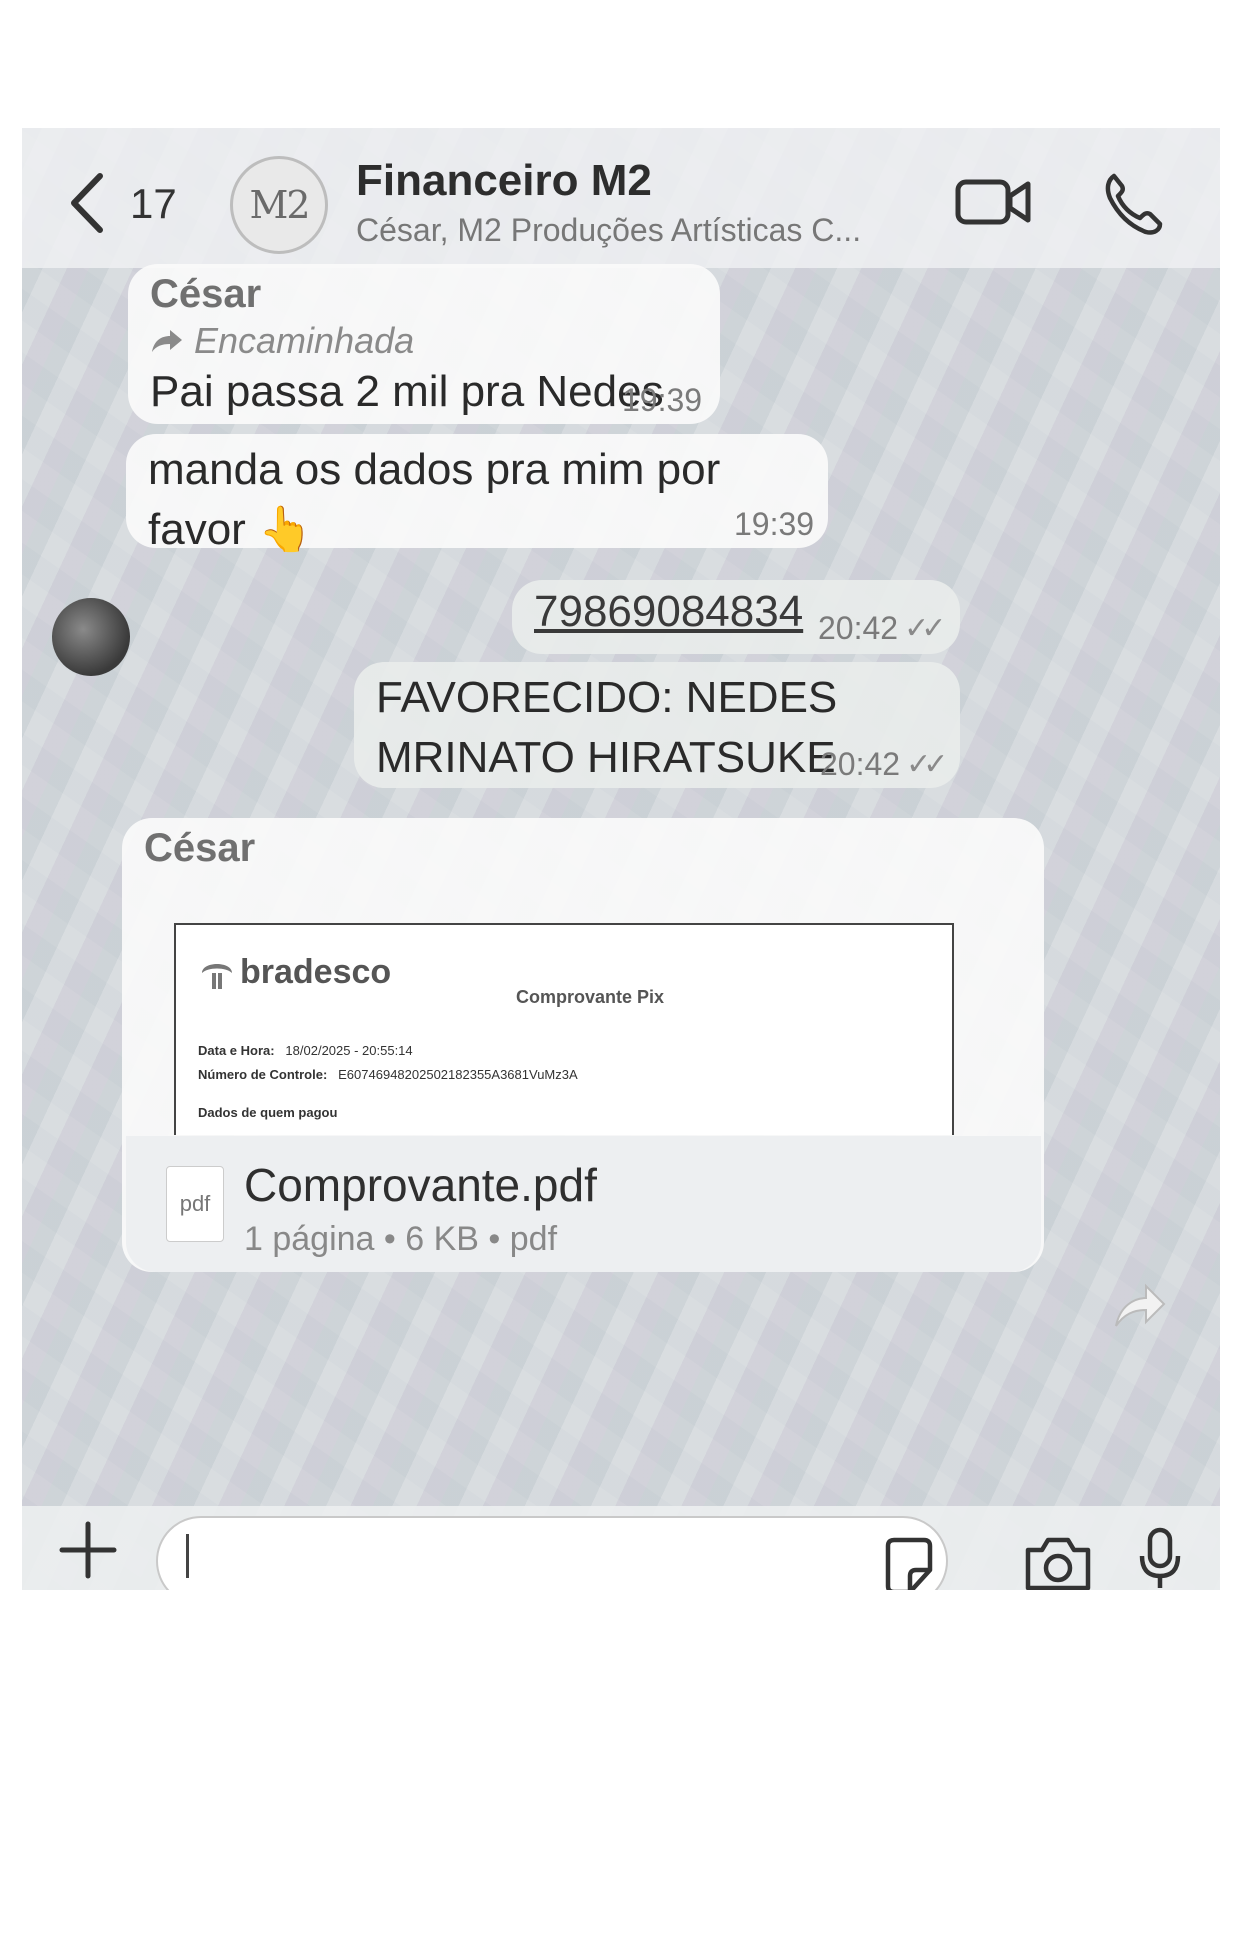 The width and height of the screenshot is (1240, 1948). Describe the element at coordinates (1160, 1558) in the screenshot. I see `microphone-icon` at that location.